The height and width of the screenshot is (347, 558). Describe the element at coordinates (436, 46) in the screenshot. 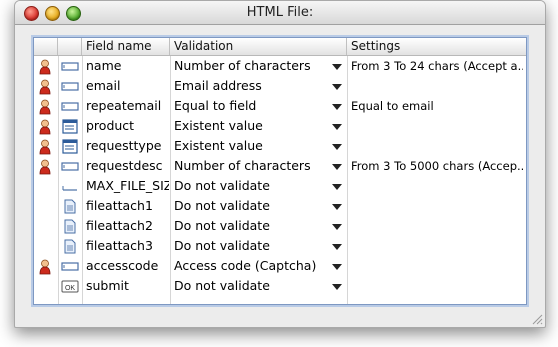

I see `settings-column-header: Settings` at that location.